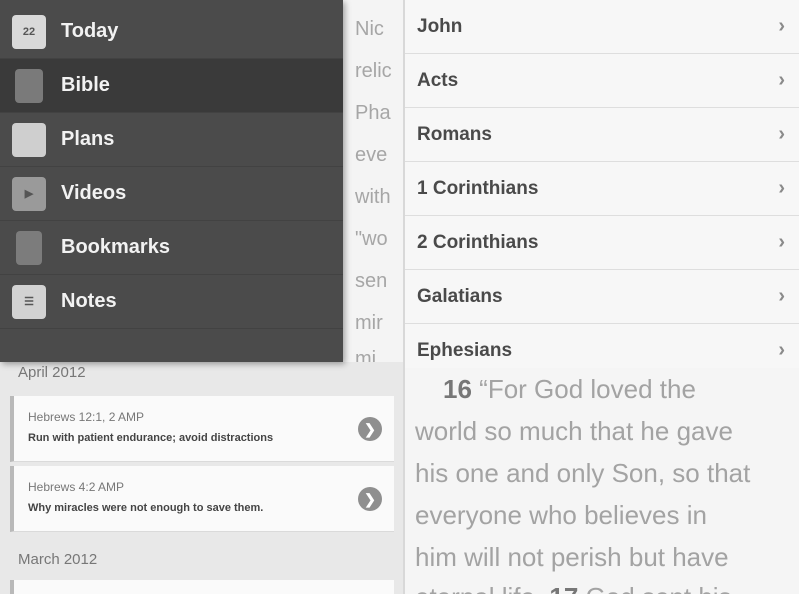 Image resolution: width=799 pixels, height=594 pixels. I want to click on menu-item-notes: ☰ Notes, so click(171, 302).